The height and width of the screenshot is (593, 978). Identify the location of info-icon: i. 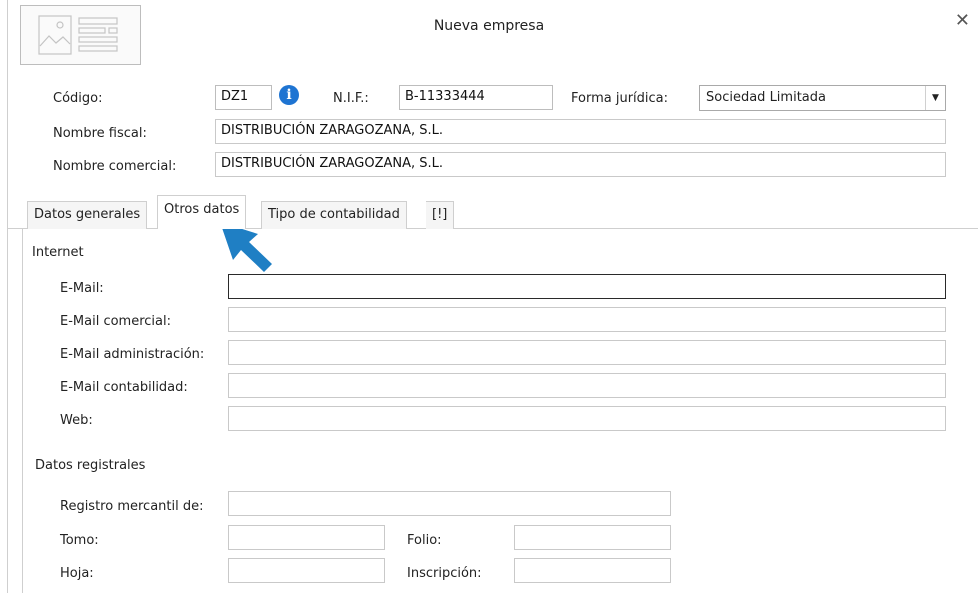
(289, 95).